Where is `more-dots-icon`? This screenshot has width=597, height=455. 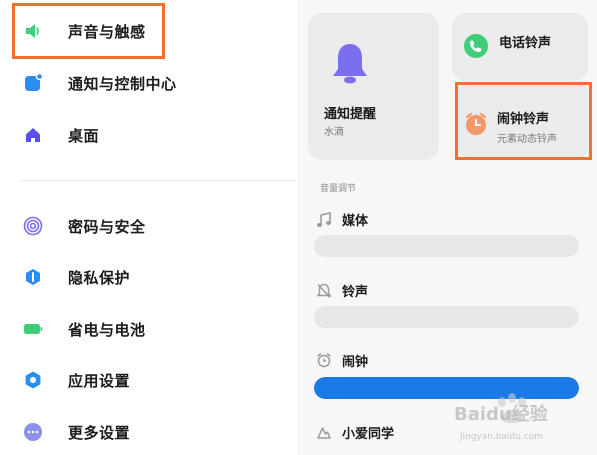 more-dots-icon is located at coordinates (33, 432).